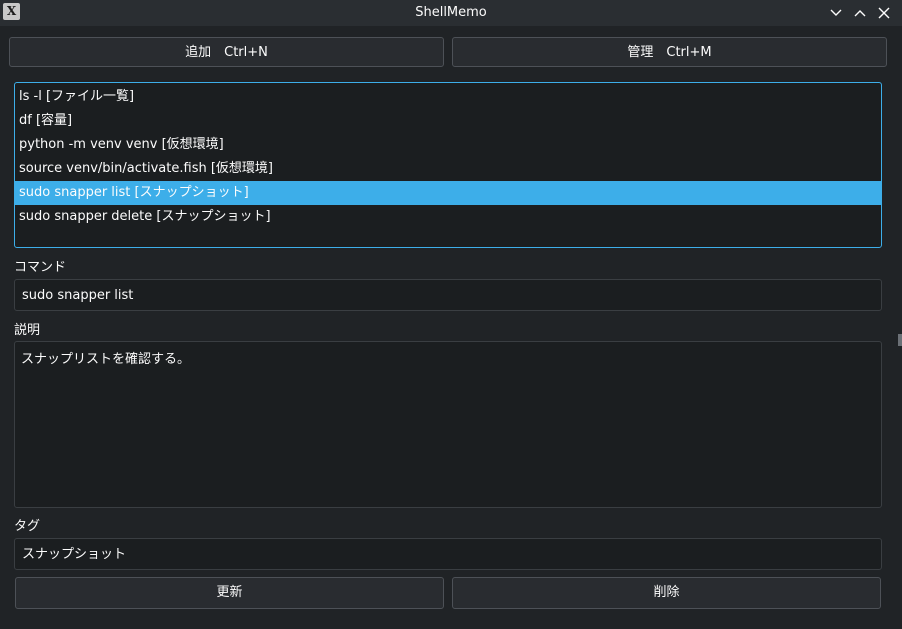  I want to click on minimize-button, so click(836, 13).